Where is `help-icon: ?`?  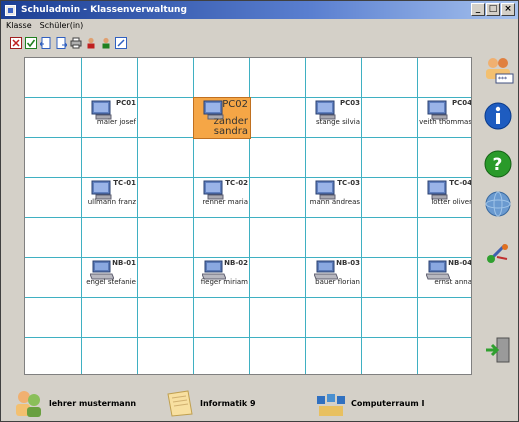
help-icon: ? is located at coordinates (498, 164).